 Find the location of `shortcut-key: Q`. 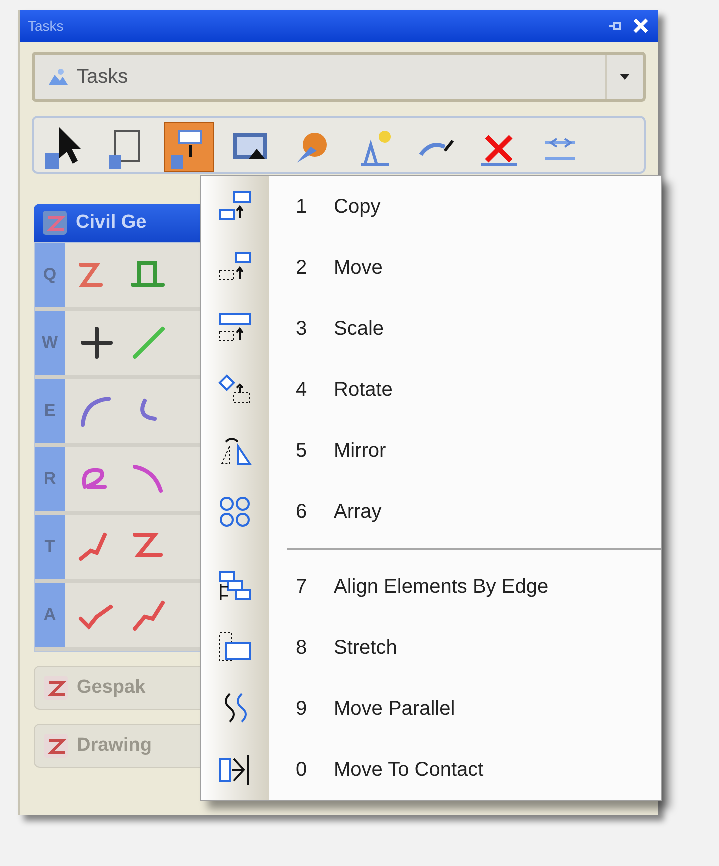

shortcut-key: Q is located at coordinates (50, 275).